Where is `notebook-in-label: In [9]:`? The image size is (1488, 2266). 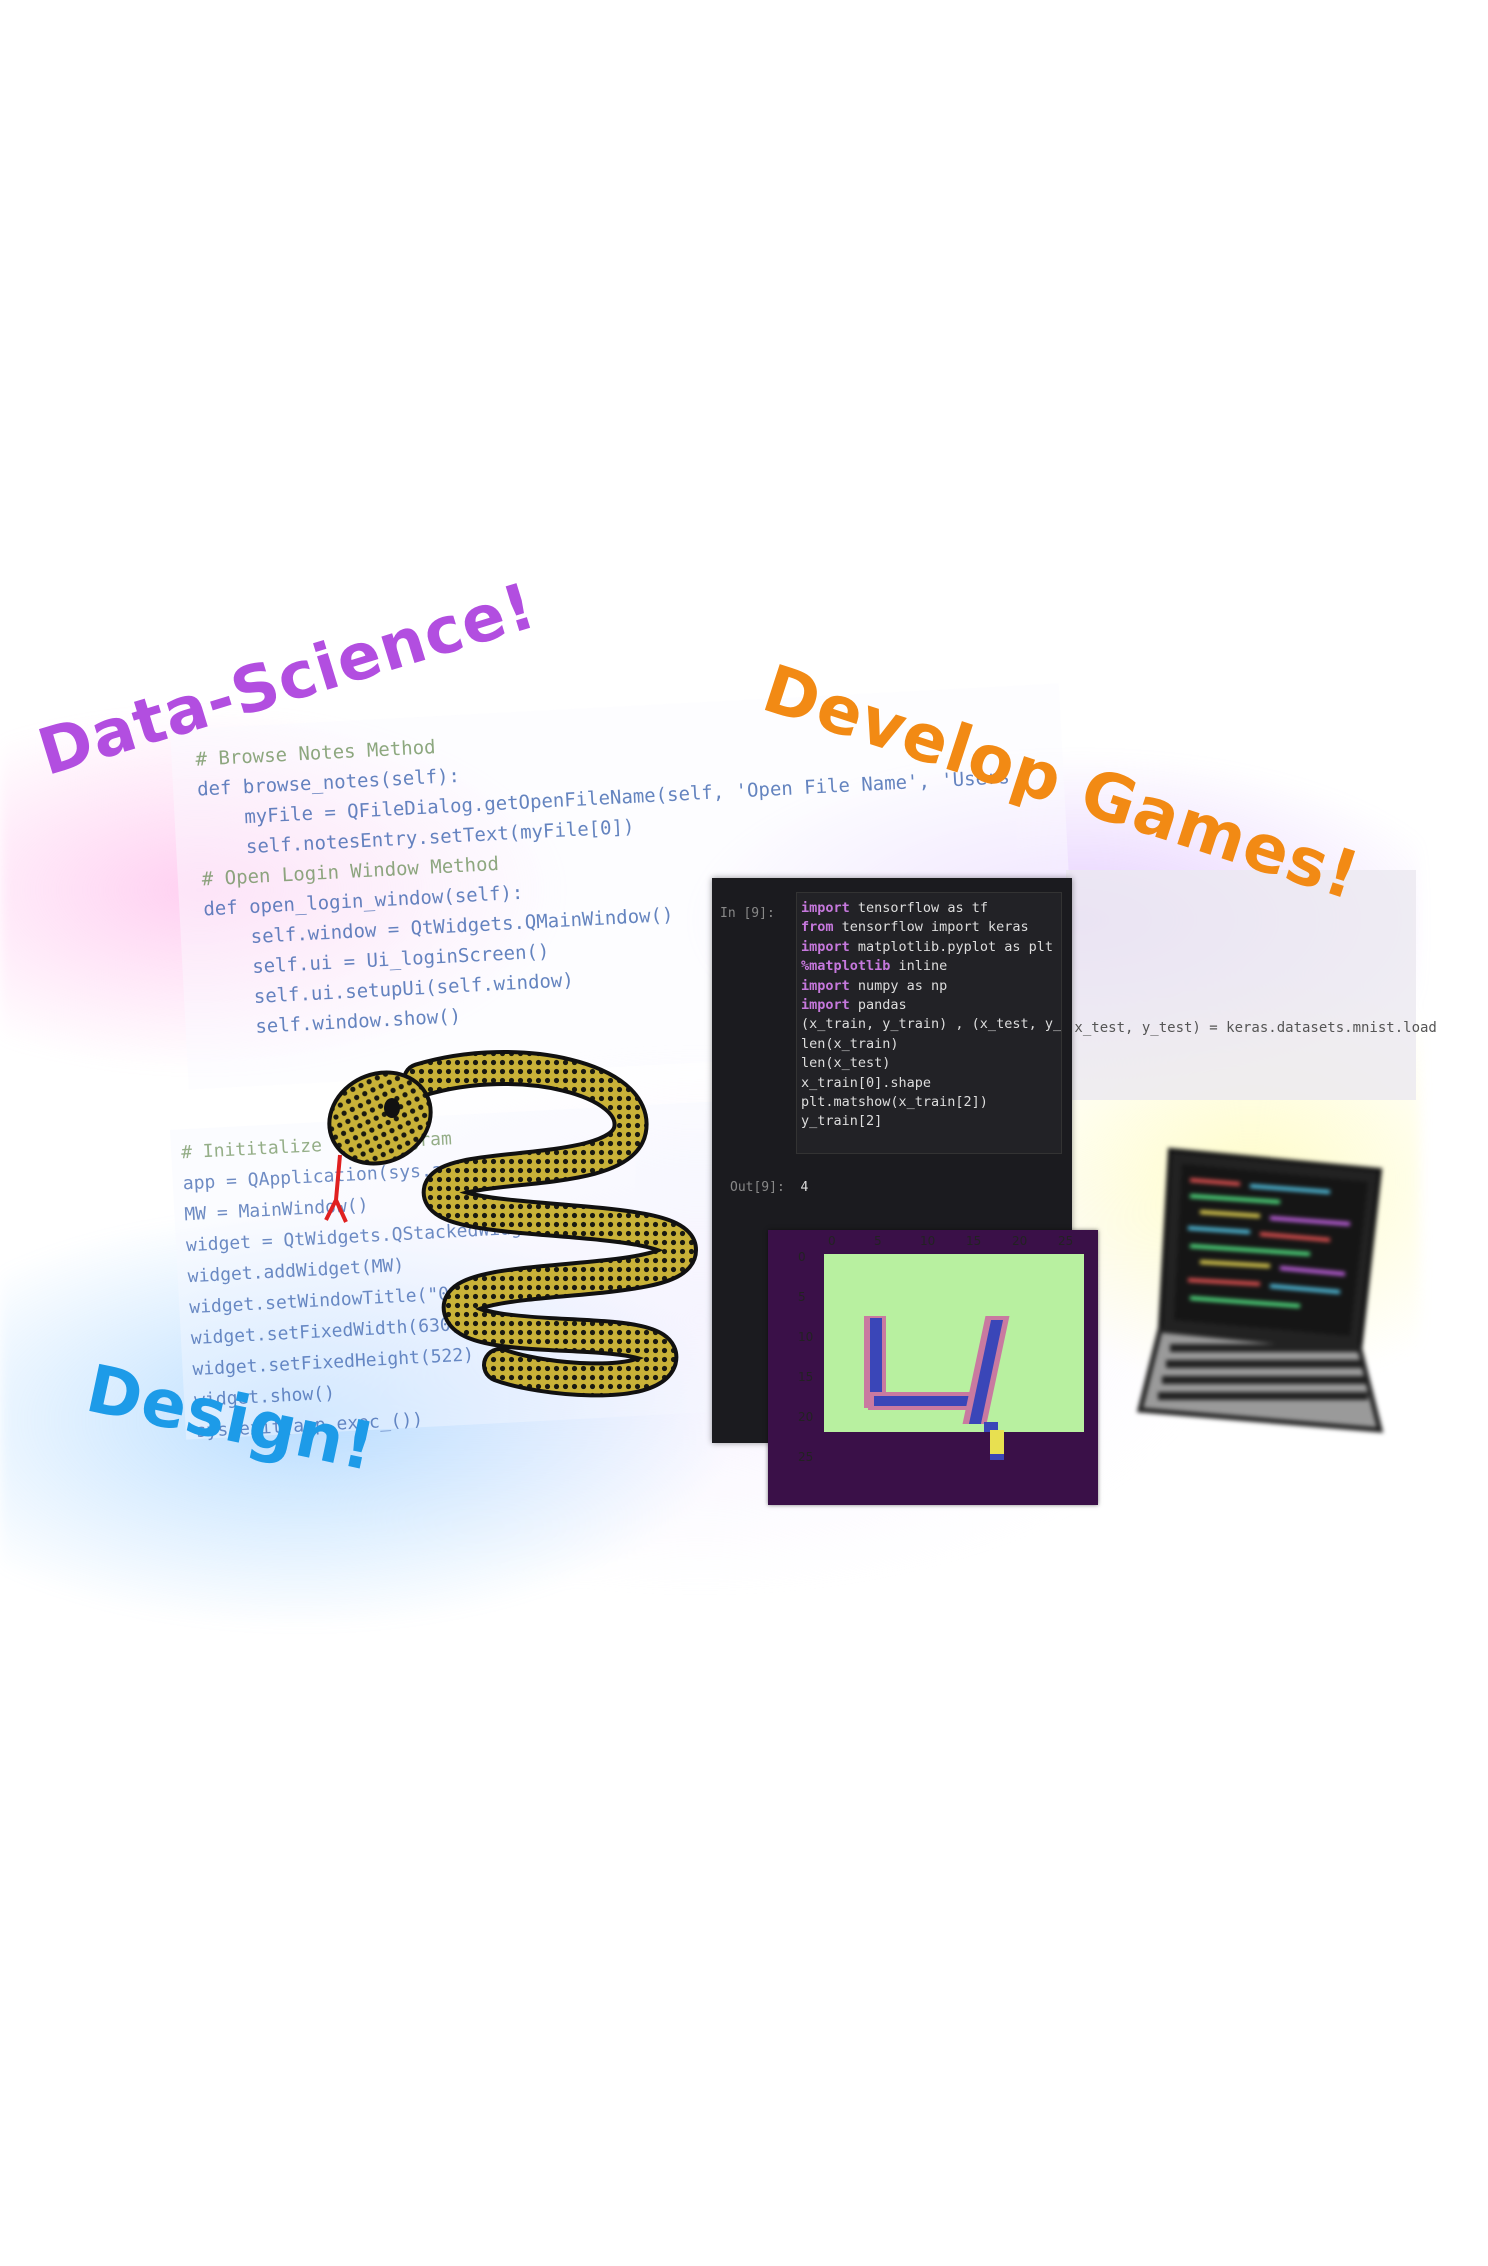 notebook-in-label: In [9]: is located at coordinates (747, 913).